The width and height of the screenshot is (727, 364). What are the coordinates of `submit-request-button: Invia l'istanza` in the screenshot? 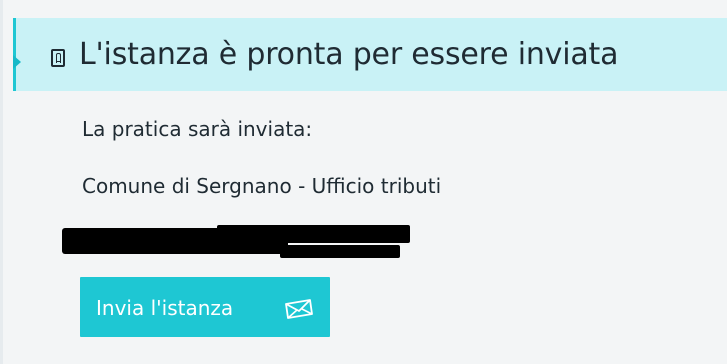 It's located at (205, 307).